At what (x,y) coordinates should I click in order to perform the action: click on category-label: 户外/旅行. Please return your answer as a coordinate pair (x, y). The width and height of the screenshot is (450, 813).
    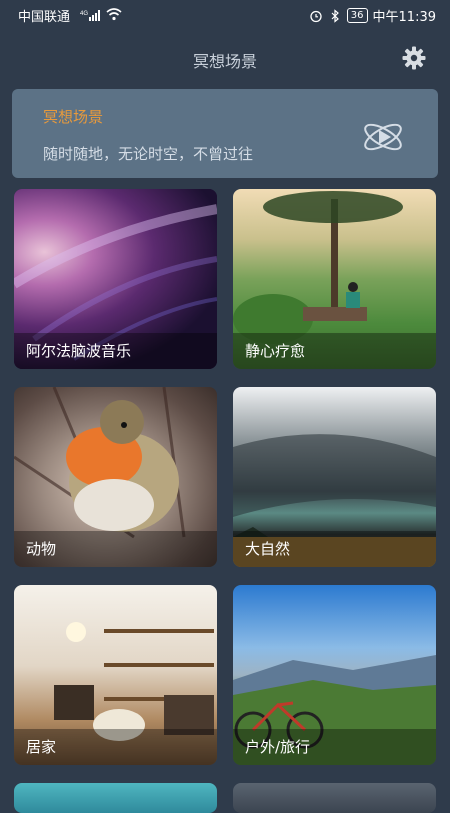
    Looking at the image, I should click on (278, 747).